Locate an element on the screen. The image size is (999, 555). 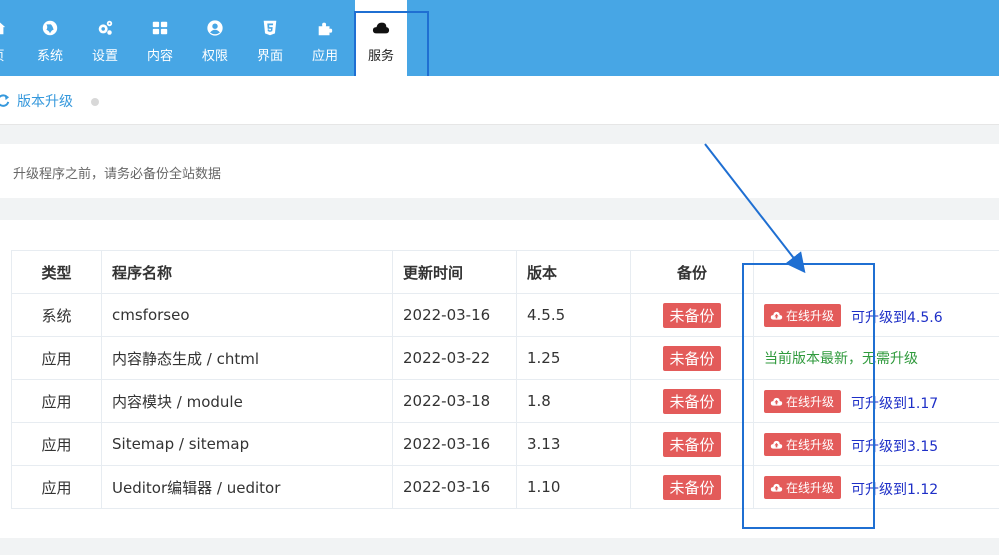
cell-time: 2022-03-22 is located at coordinates (454, 358).